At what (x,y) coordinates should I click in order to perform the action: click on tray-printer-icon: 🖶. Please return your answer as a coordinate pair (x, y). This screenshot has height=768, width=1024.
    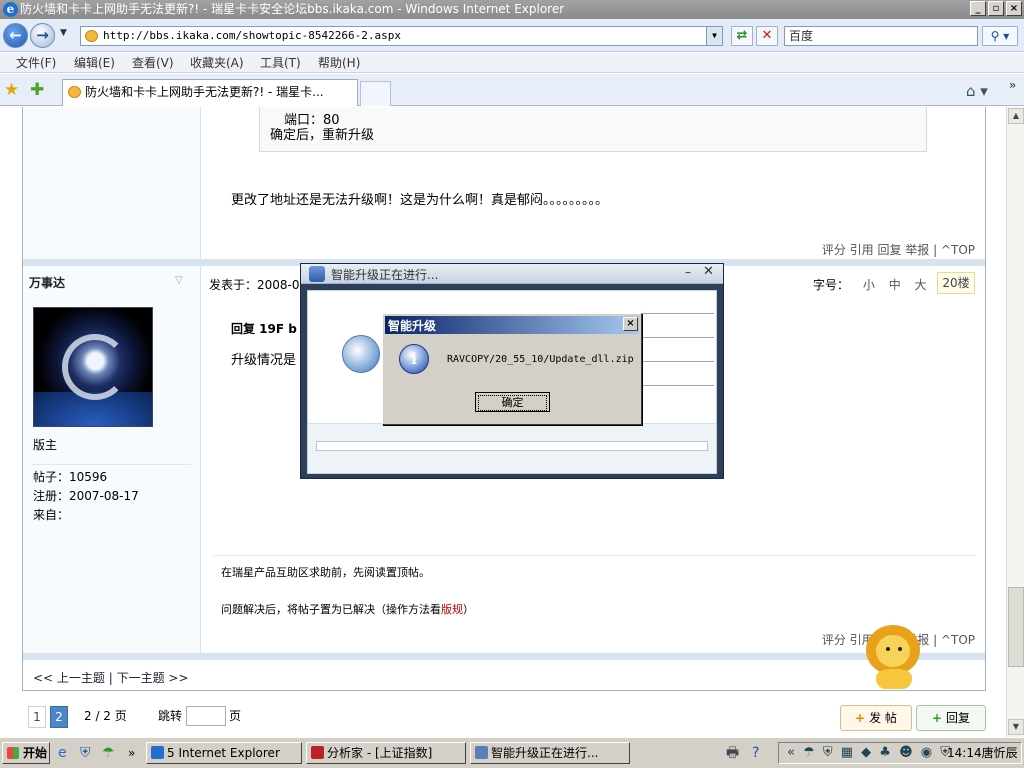
    Looking at the image, I should click on (732, 753).